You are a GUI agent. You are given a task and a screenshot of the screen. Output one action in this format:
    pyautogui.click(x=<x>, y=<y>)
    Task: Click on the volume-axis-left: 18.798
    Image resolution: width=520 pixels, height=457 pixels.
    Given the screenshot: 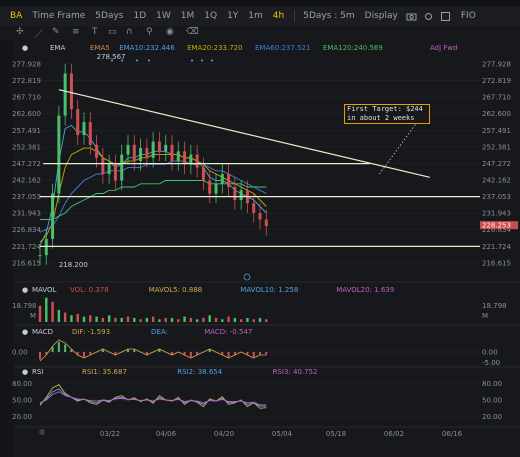 What is the action you would take?
    pyautogui.click(x=24, y=306)
    